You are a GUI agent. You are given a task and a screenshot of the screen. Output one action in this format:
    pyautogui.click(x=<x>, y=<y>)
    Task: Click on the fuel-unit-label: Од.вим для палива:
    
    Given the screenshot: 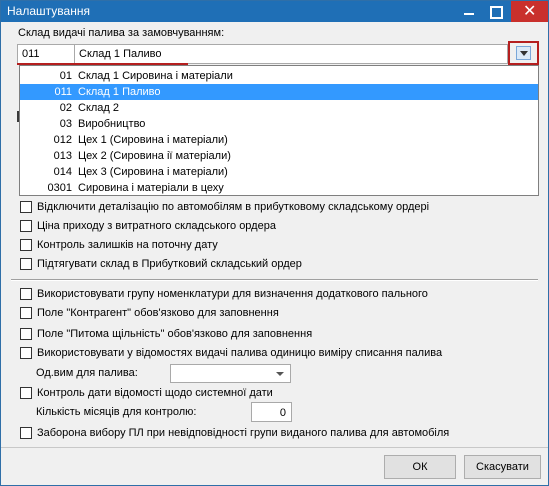 What is the action you would take?
    pyautogui.click(x=87, y=373)
    